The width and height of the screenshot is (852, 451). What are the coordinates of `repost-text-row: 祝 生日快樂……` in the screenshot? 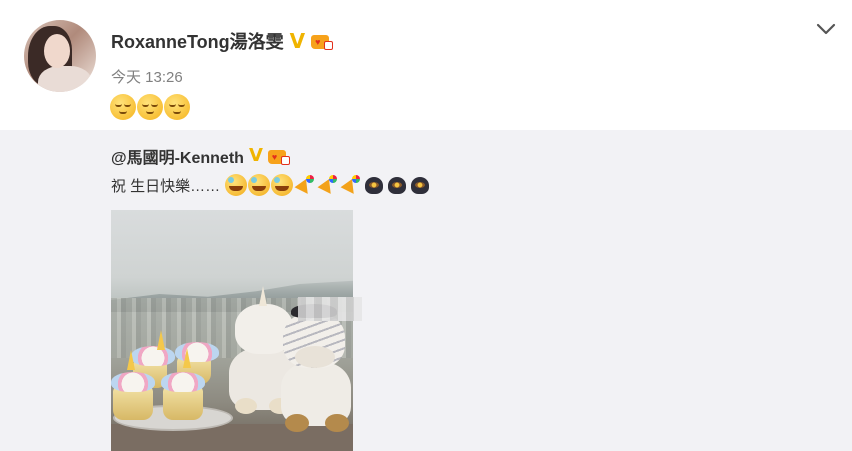 It's located at (271, 185).